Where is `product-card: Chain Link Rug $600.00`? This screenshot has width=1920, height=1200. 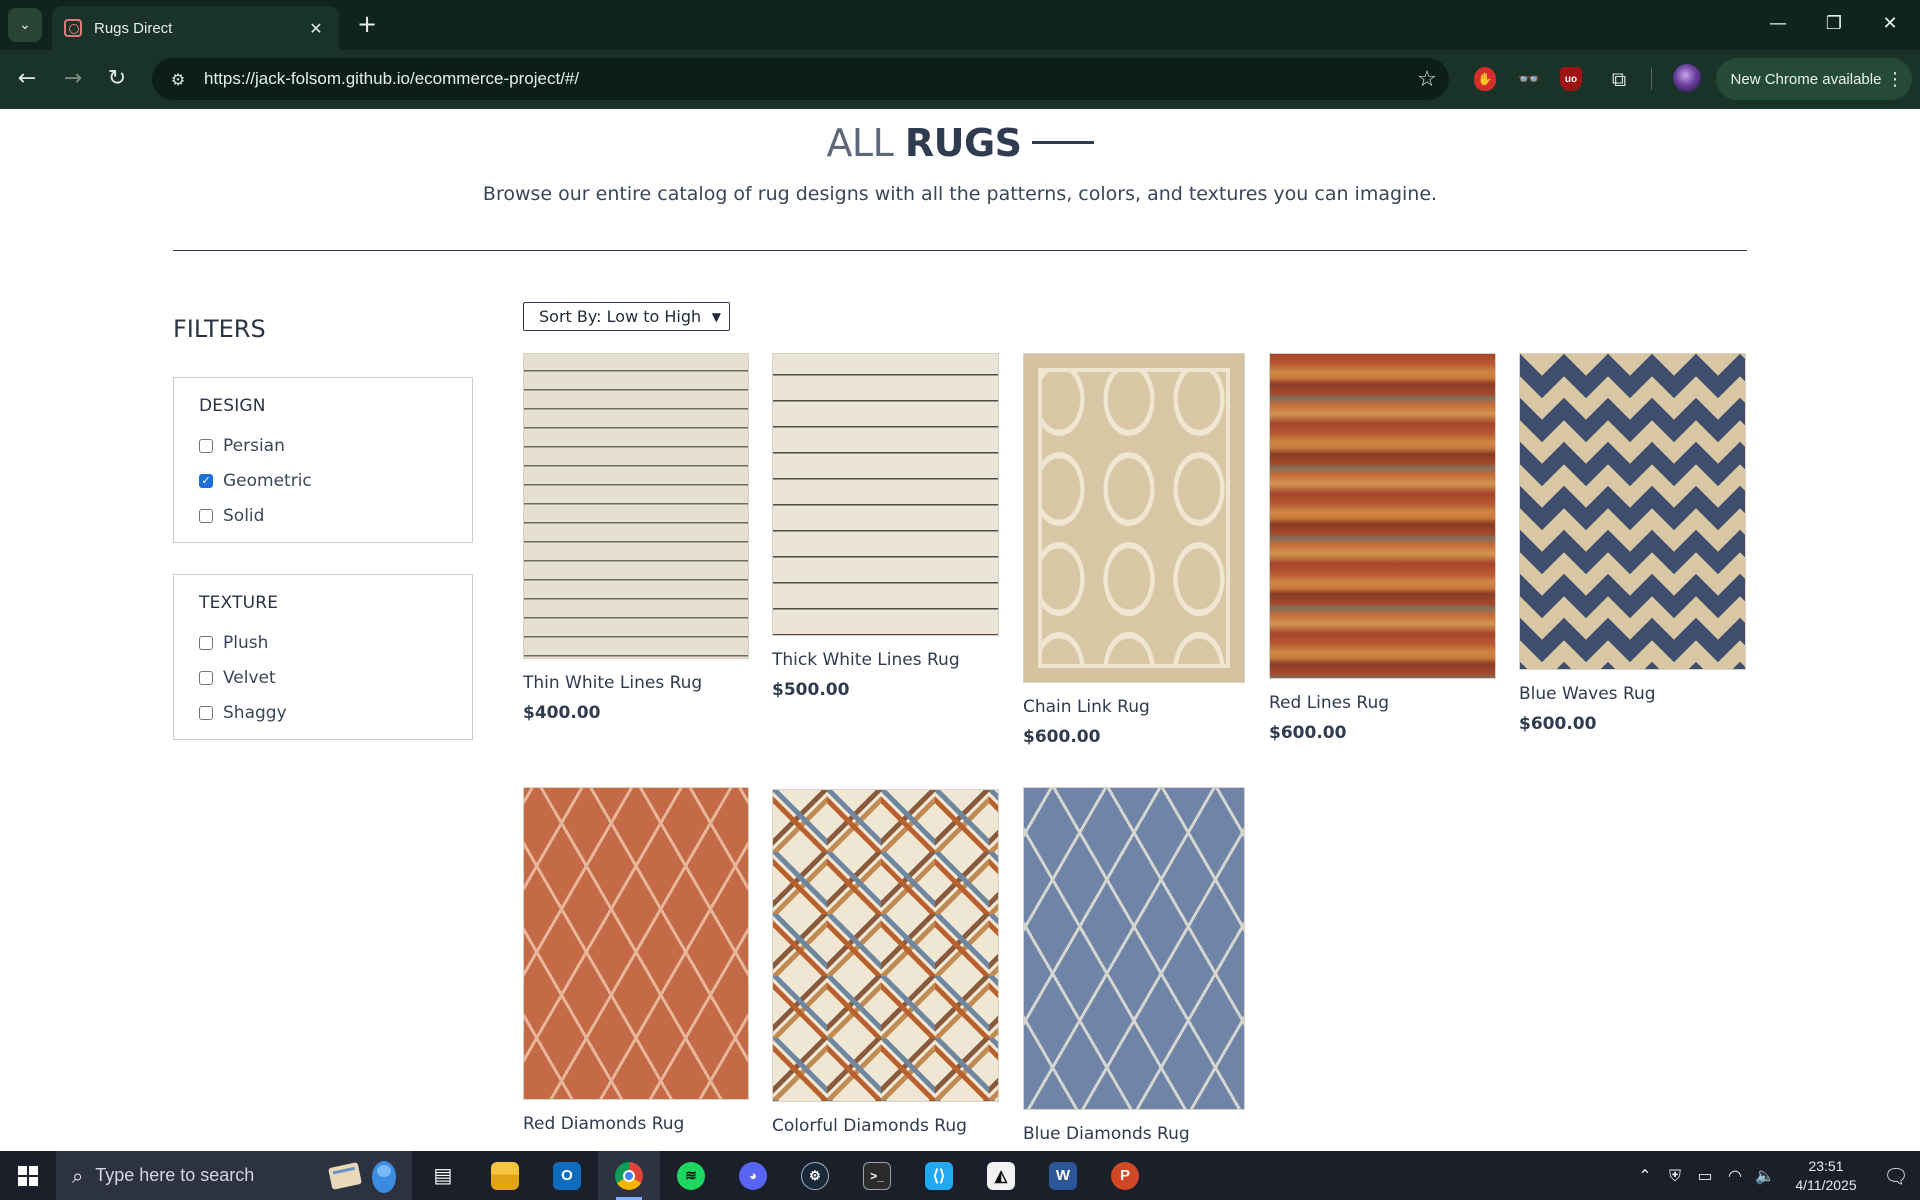 product-card: Chain Link Rug $600.00 is located at coordinates (1134, 550).